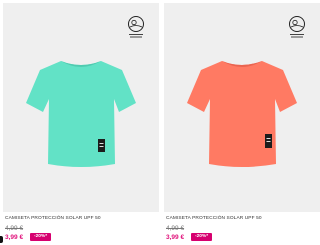 Image resolution: width=320 pixels, height=245 pixels. I want to click on scroll-indicator, so click(1, 239).